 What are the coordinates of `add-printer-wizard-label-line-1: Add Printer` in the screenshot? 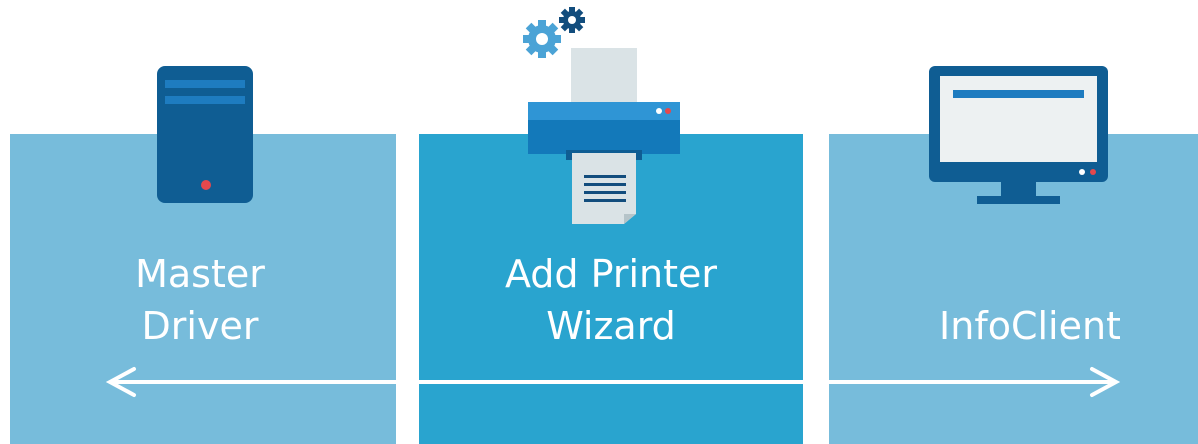 It's located at (611, 274).